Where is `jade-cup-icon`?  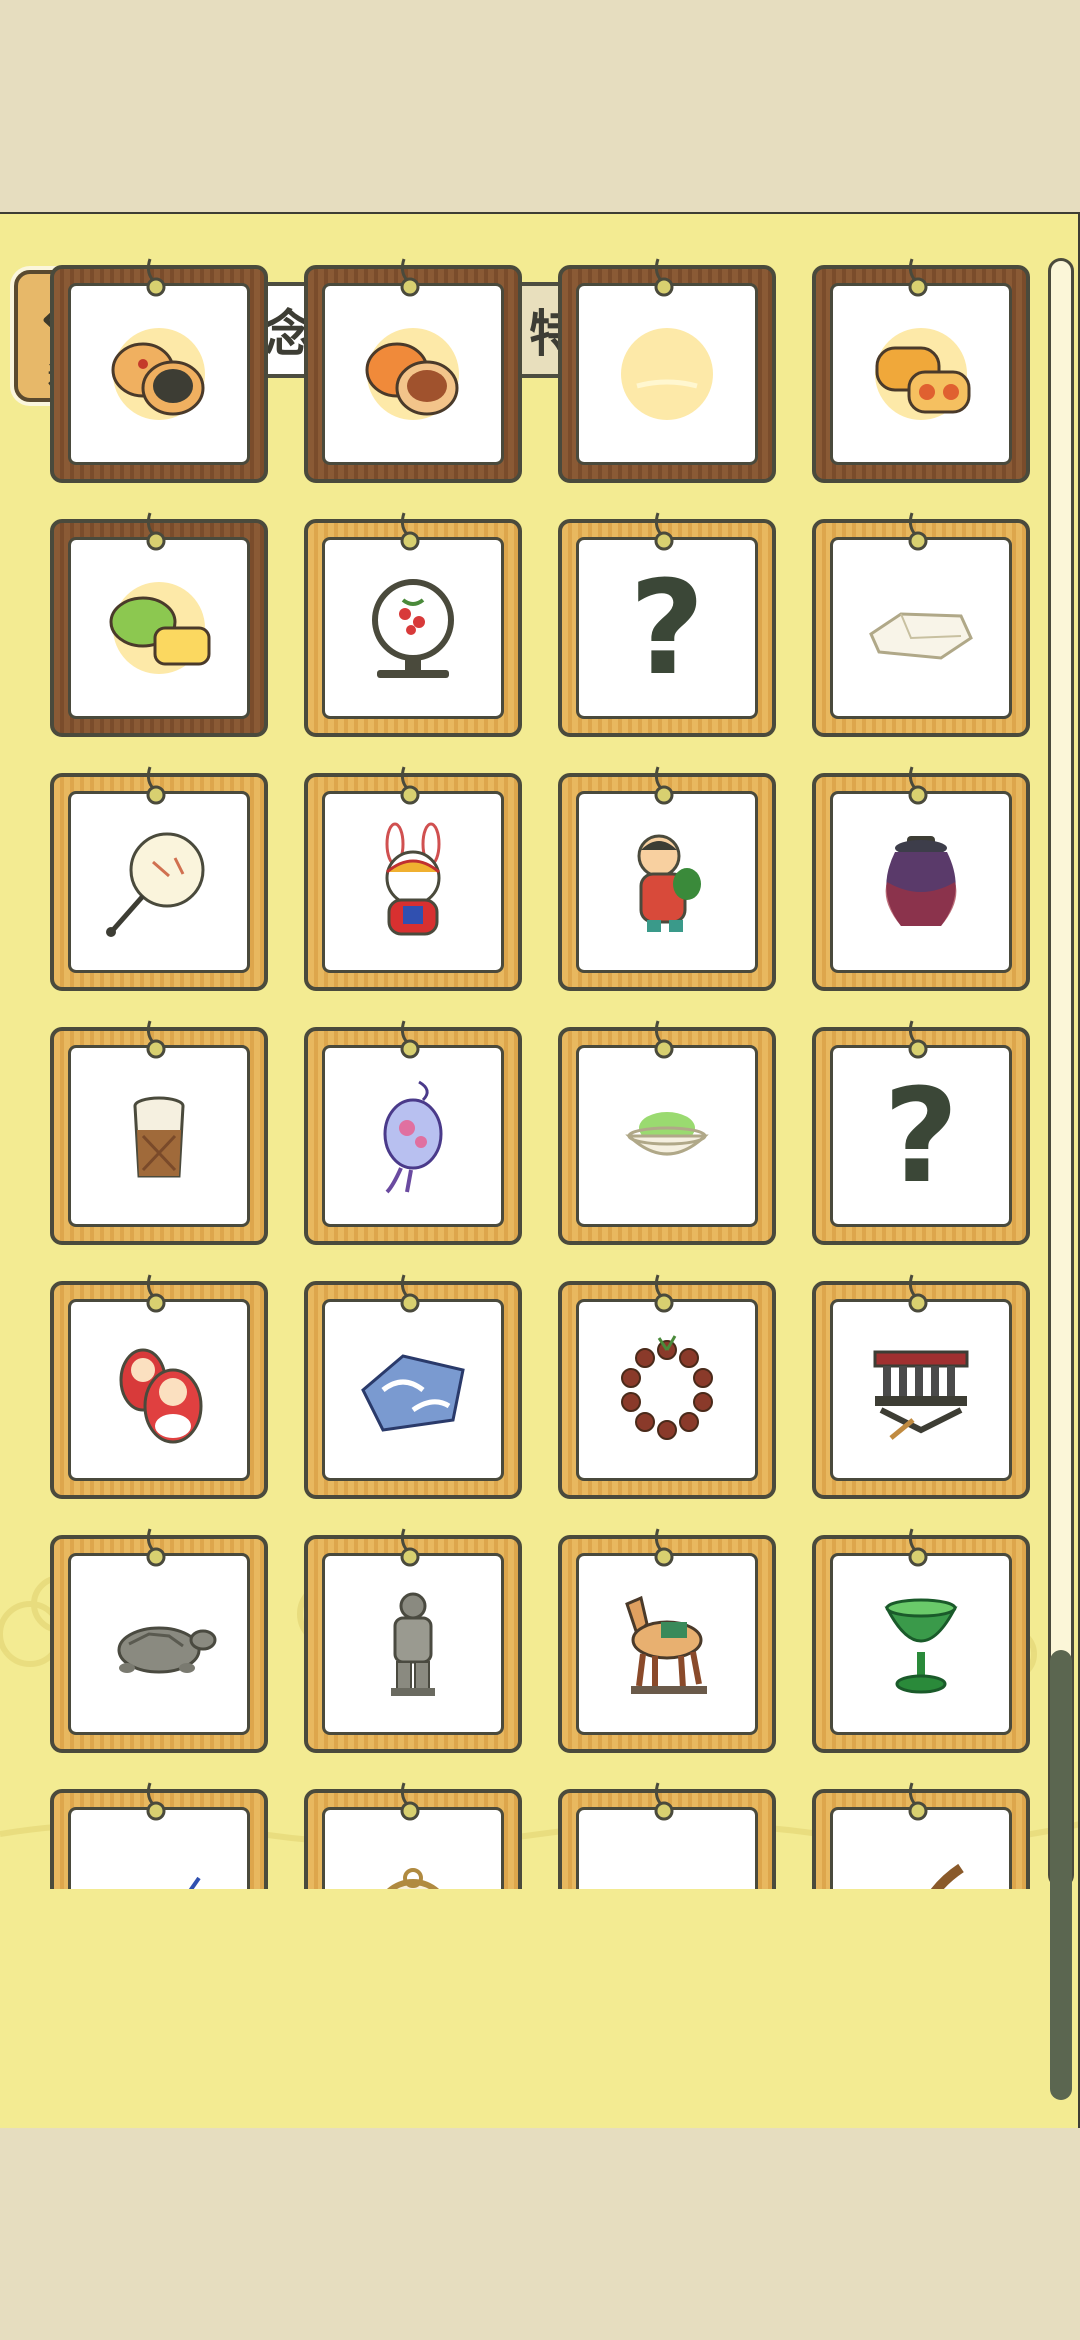
jade-cup-icon is located at coordinates (921, 1646).